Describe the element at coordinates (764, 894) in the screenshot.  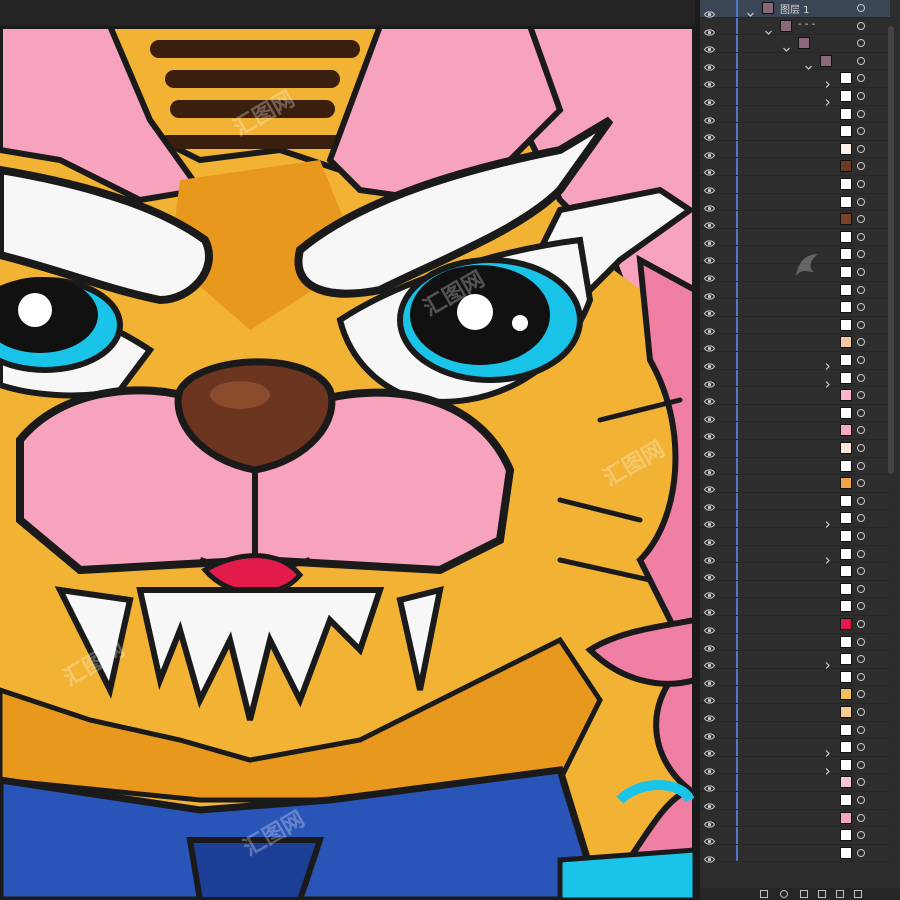
I see `export-icon` at that location.